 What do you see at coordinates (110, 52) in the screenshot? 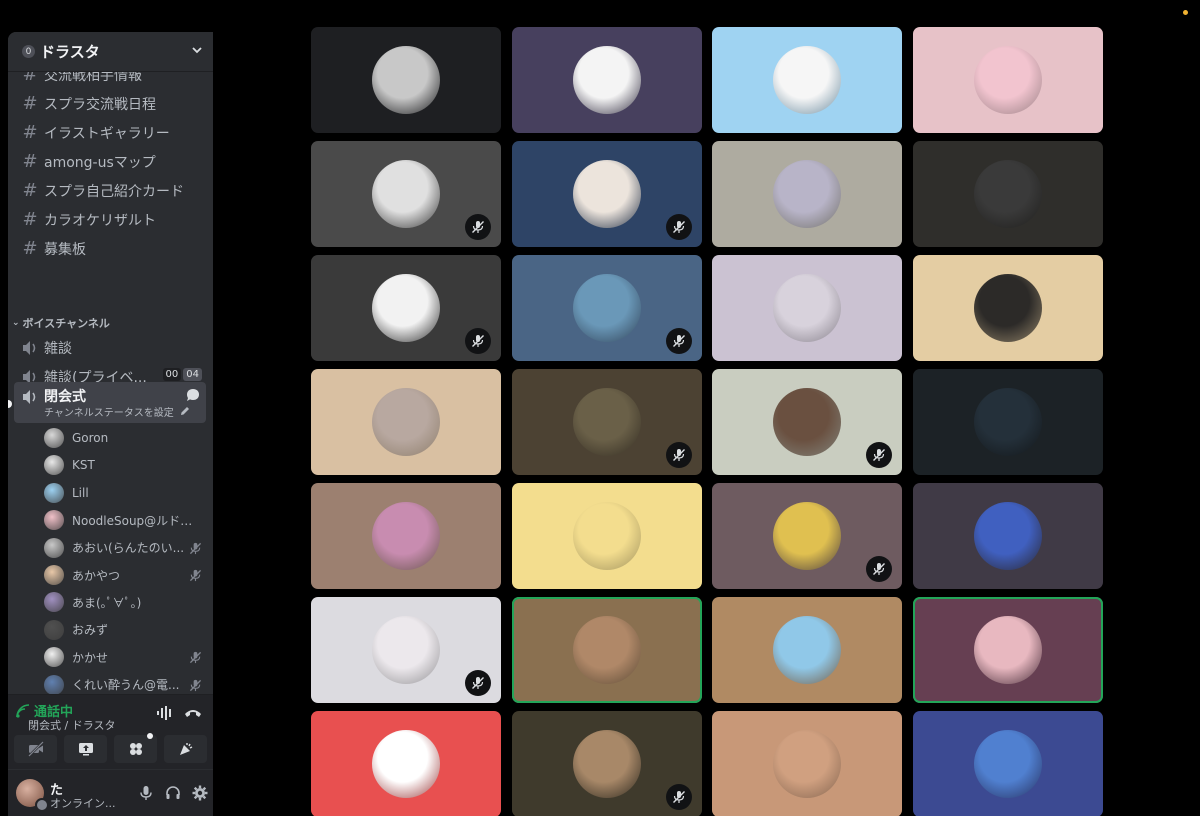
I see `server-header: 0 ドラスタ` at bounding box center [110, 52].